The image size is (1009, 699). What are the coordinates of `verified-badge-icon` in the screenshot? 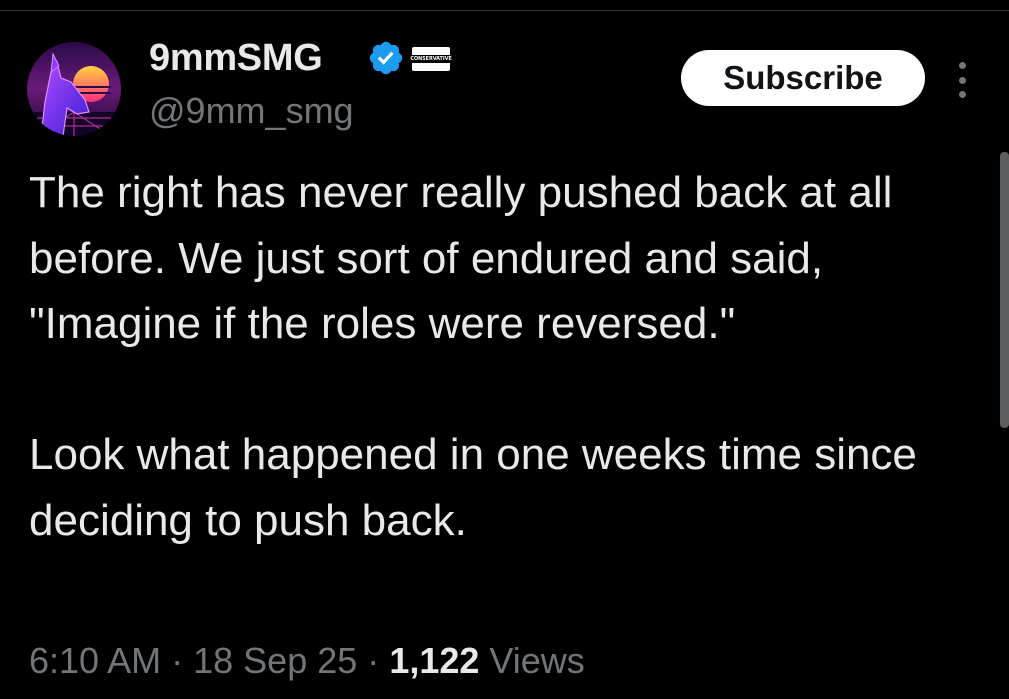 It's located at (386, 58).